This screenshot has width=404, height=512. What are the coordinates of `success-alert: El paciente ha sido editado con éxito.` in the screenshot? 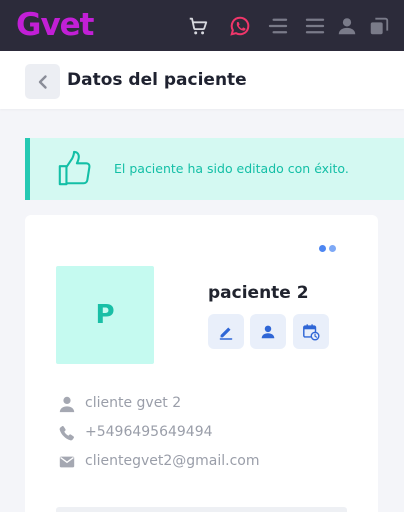 It's located at (214, 169).